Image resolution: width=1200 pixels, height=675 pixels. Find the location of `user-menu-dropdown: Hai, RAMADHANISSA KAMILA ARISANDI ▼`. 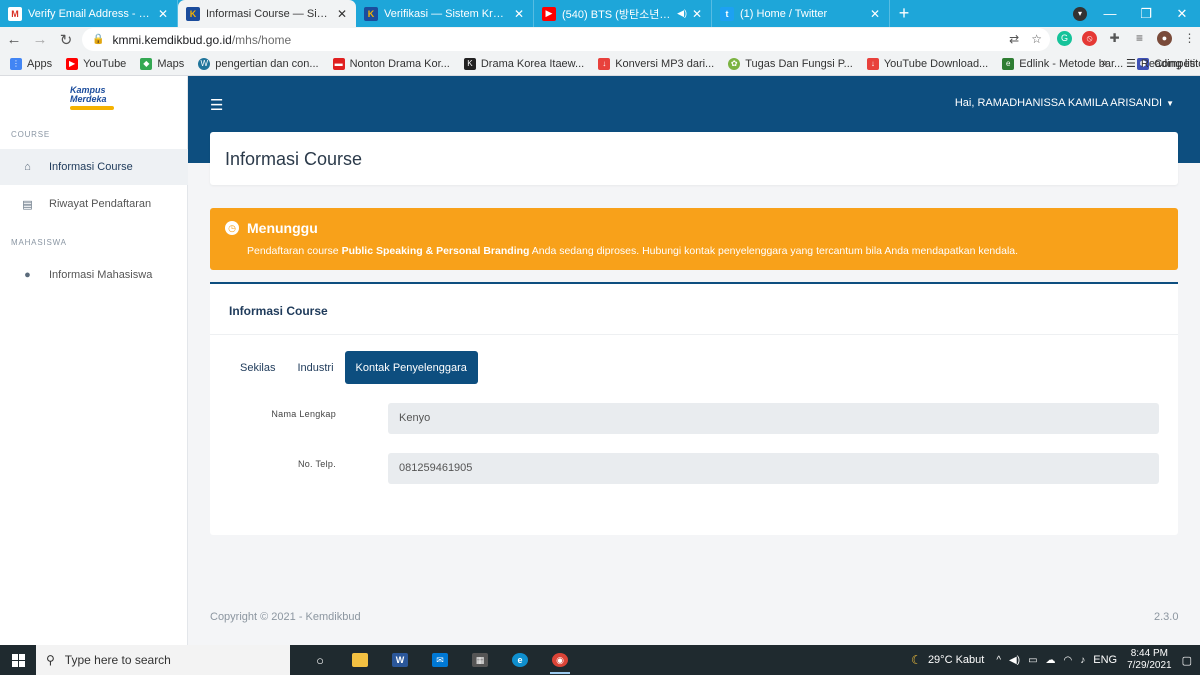

user-menu-dropdown: Hai, RAMADHANISSA KAMILA ARISANDI ▼ is located at coordinates (1064, 103).